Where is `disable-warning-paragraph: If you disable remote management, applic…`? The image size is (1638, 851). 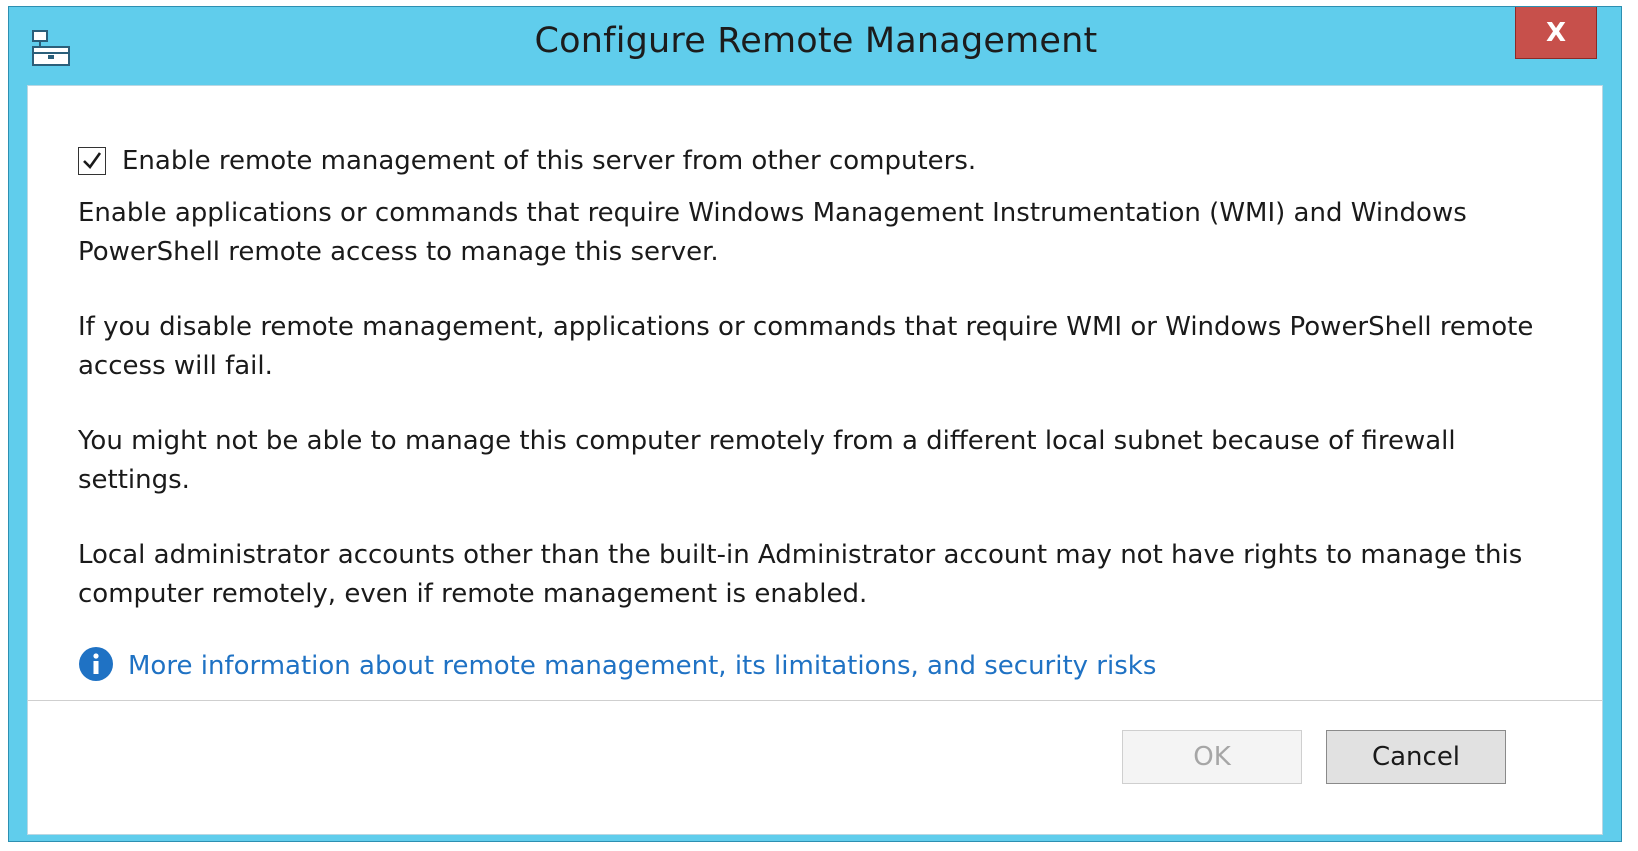 disable-warning-paragraph: If you disable remote management, applic… is located at coordinates (806, 346).